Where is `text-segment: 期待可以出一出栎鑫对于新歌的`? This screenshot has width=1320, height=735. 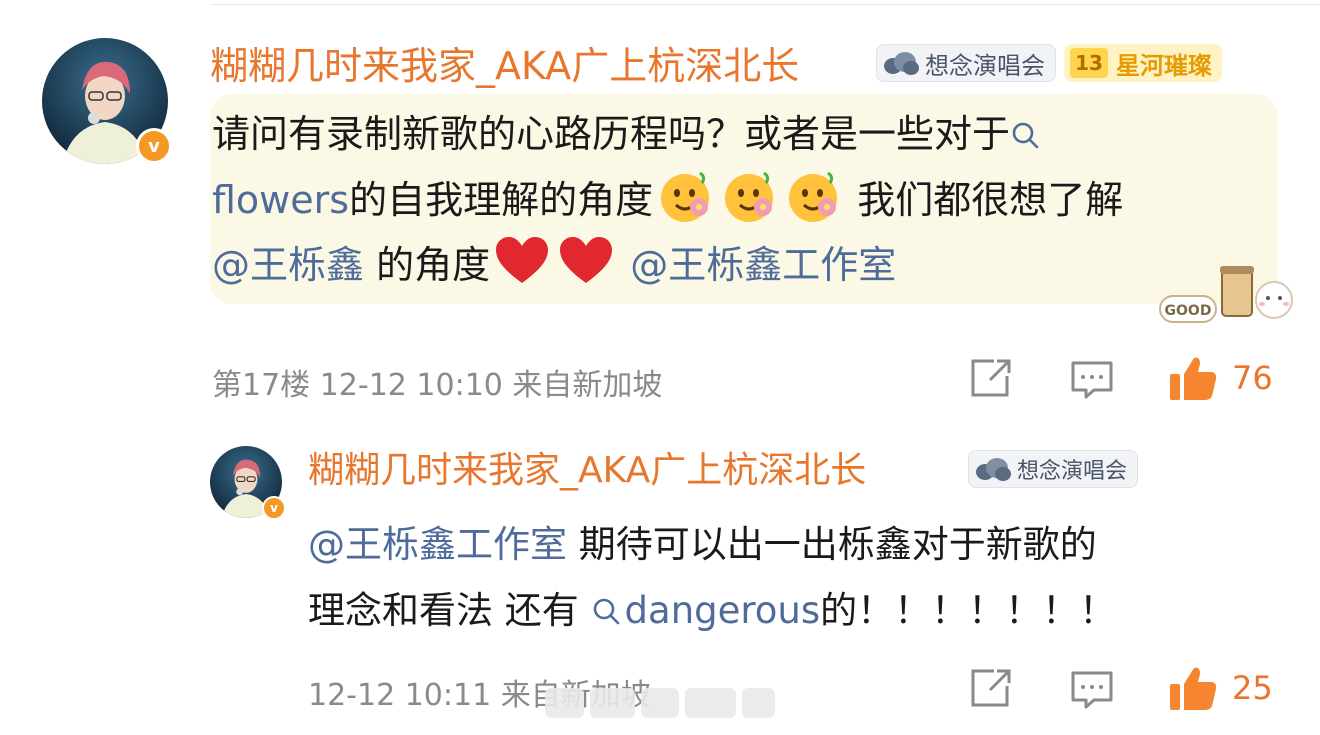 text-segment: 期待可以出一出栎鑫对于新歌的 is located at coordinates (837, 544).